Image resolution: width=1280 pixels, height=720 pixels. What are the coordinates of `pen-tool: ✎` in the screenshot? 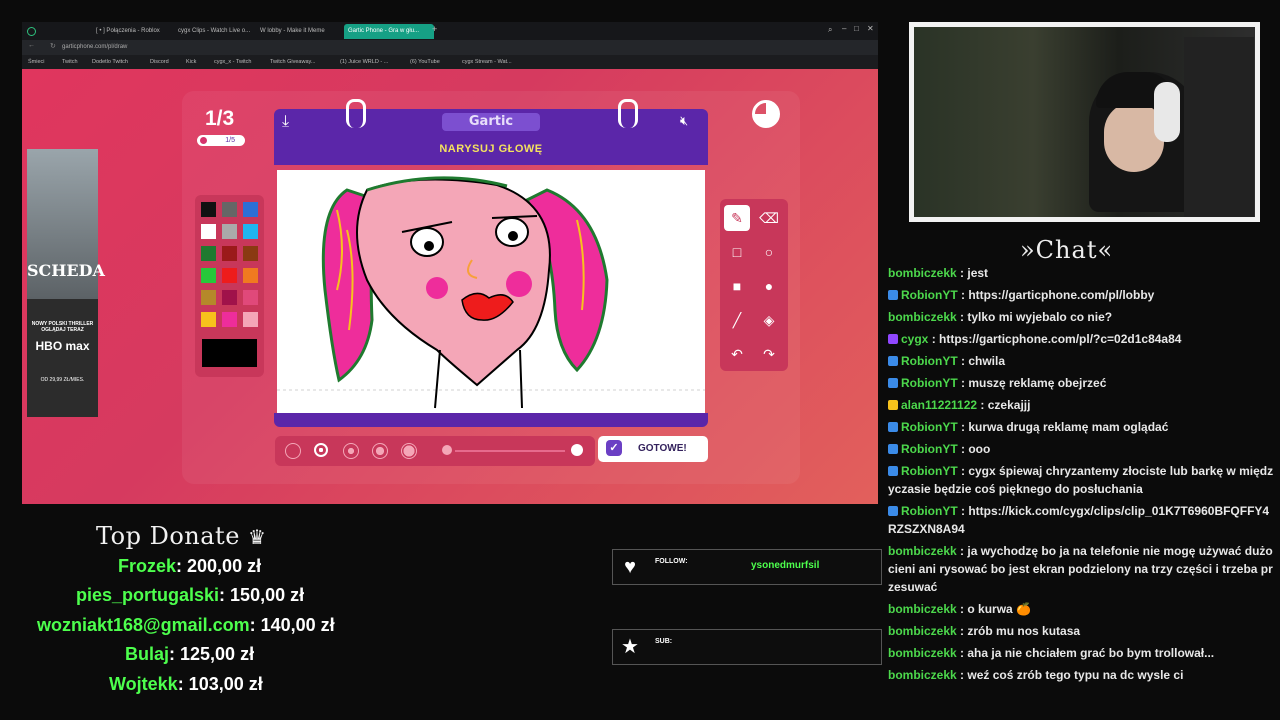 It's located at (737, 218).